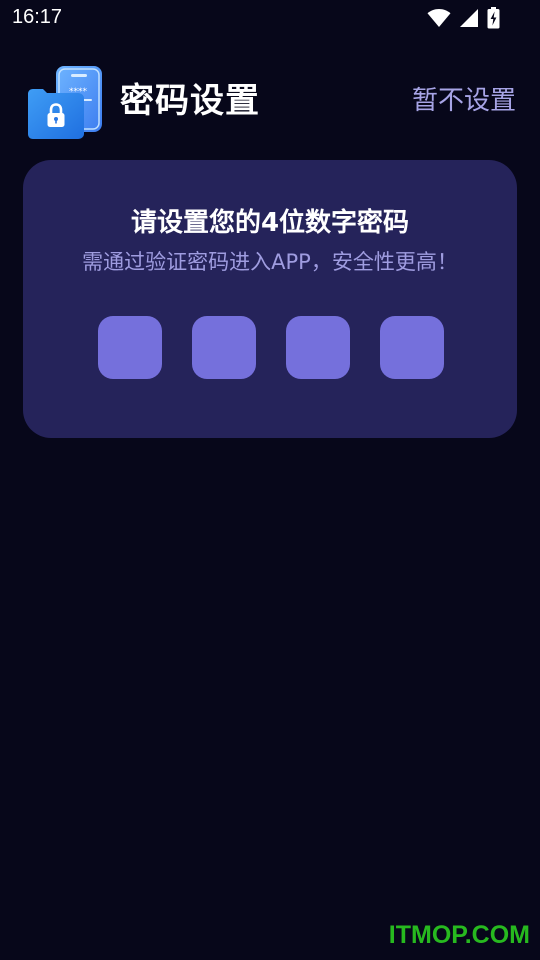  What do you see at coordinates (464, 101) in the screenshot?
I see `skip-button: 暂不设置` at bounding box center [464, 101].